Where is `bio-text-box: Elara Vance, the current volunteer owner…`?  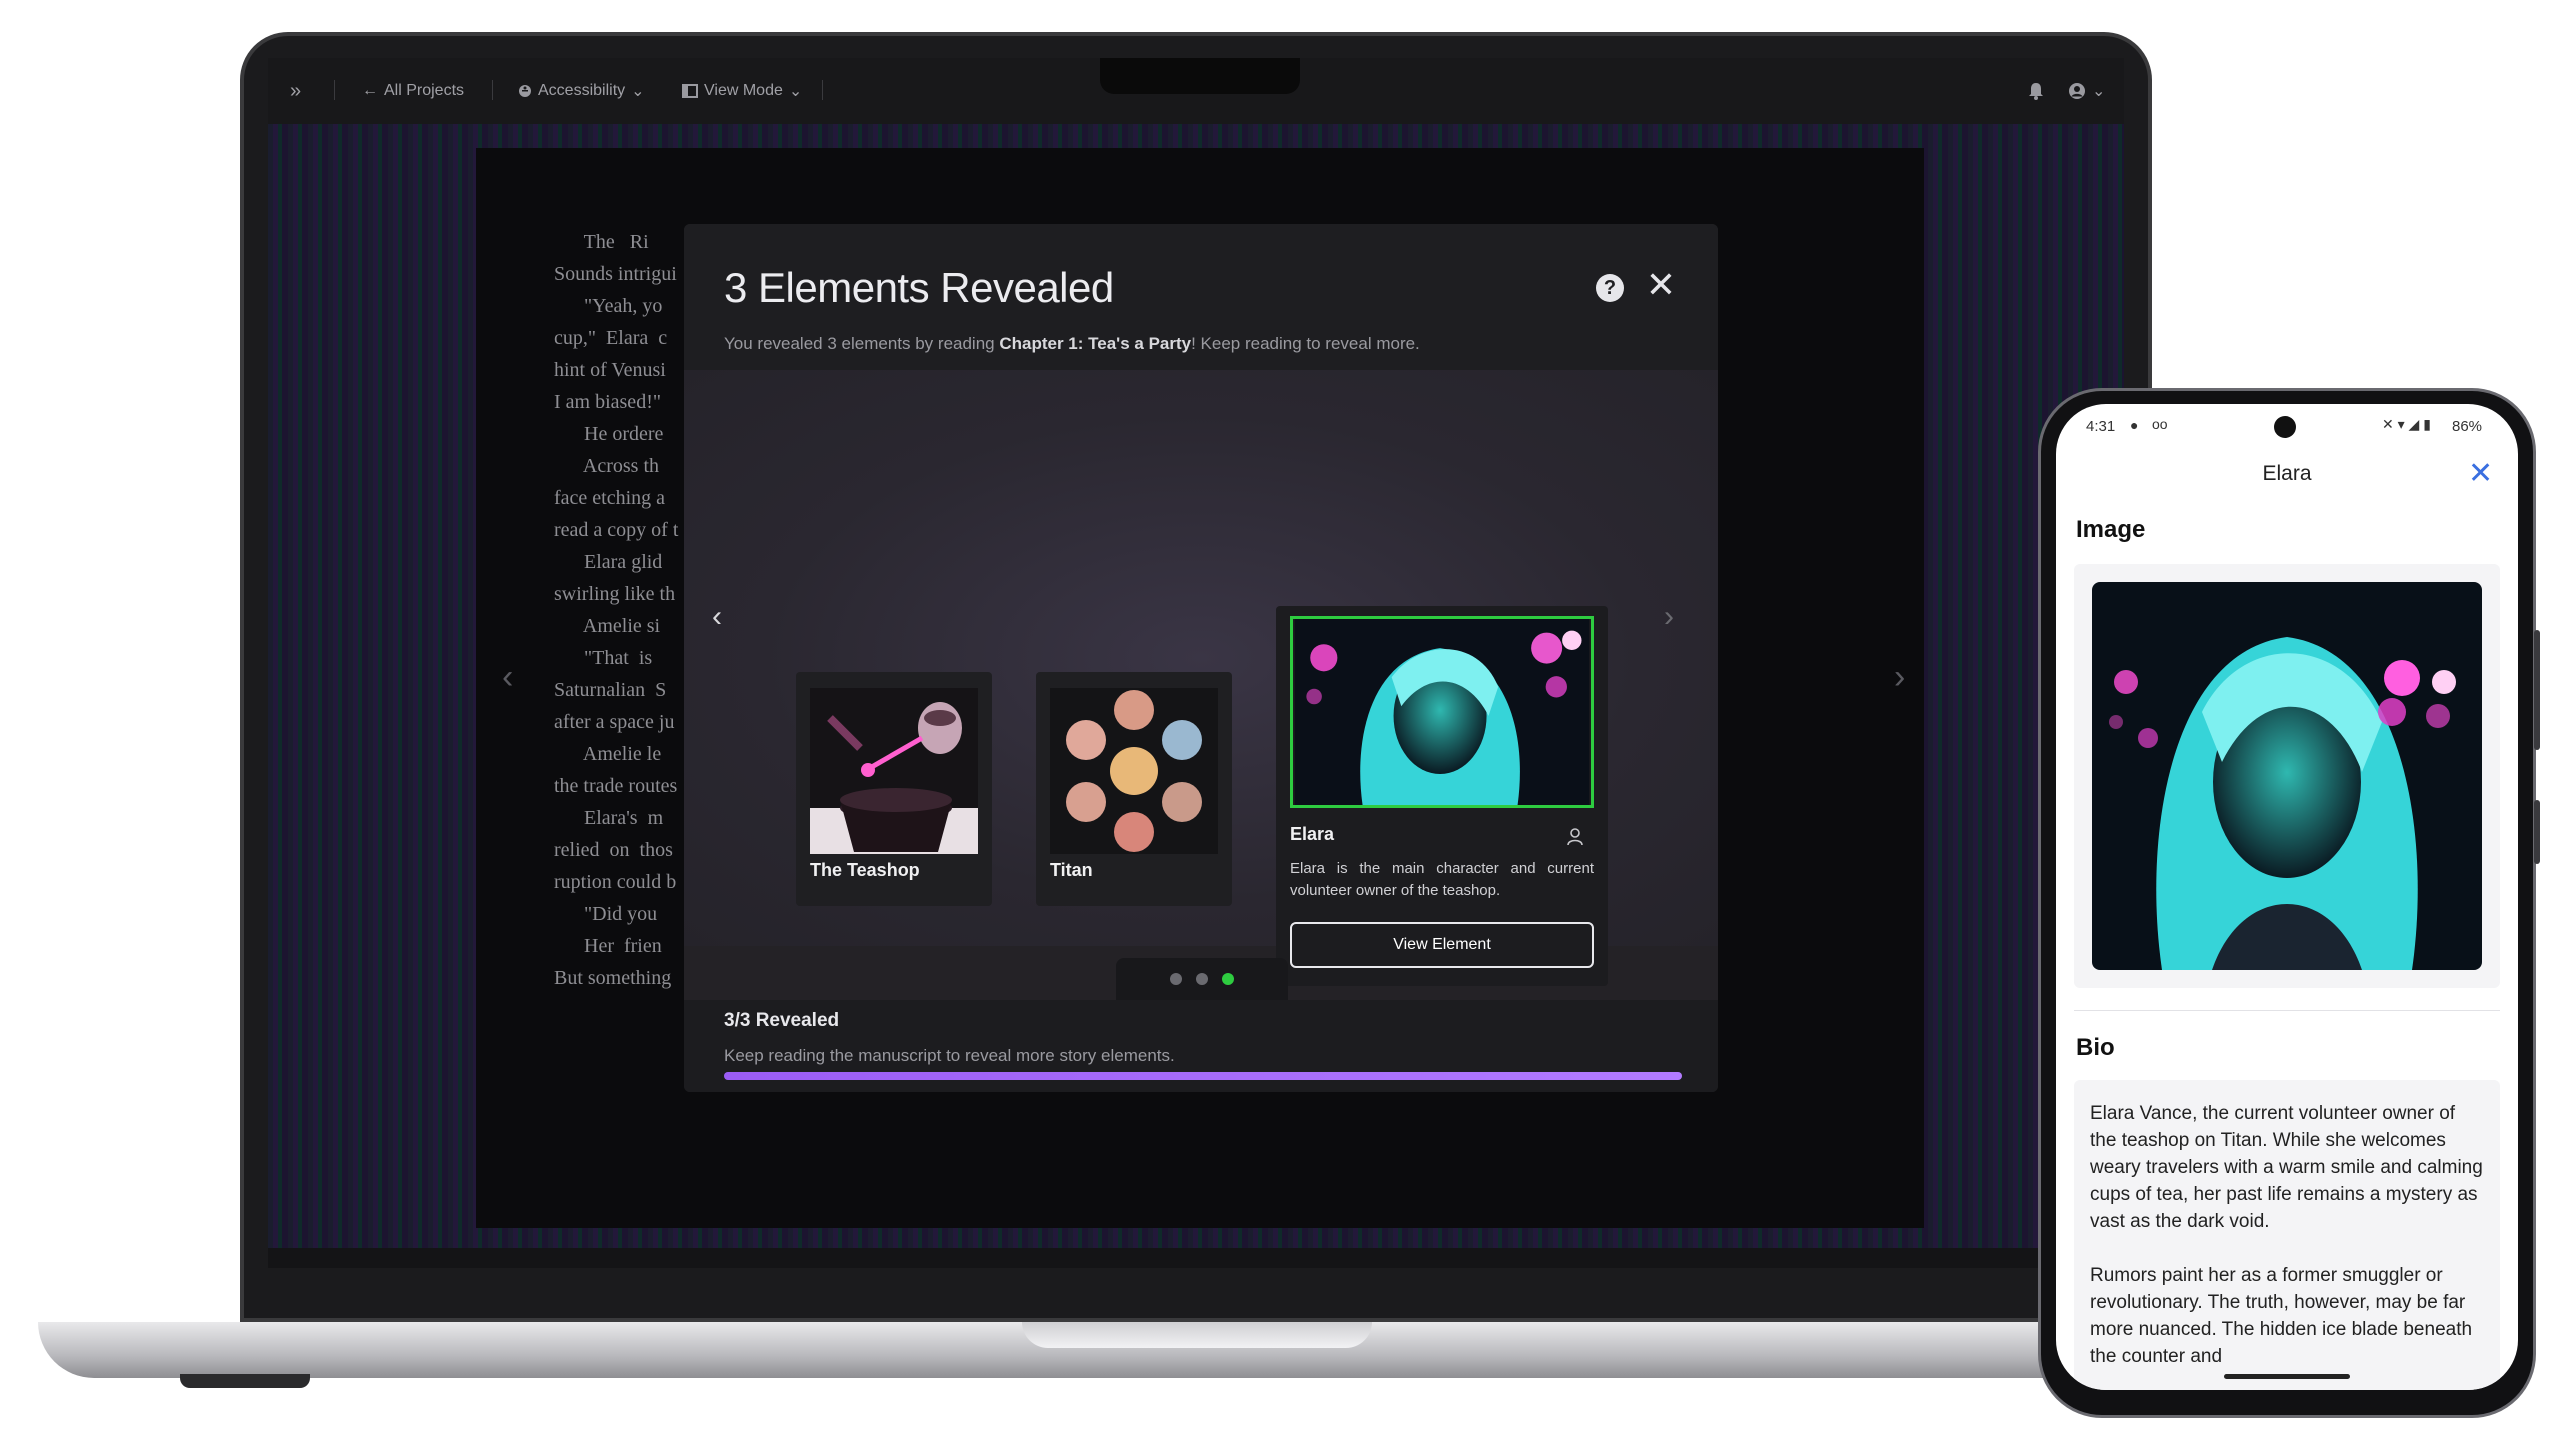
bio-text-box: Elara Vance, the current volunteer owner… is located at coordinates (2287, 1235).